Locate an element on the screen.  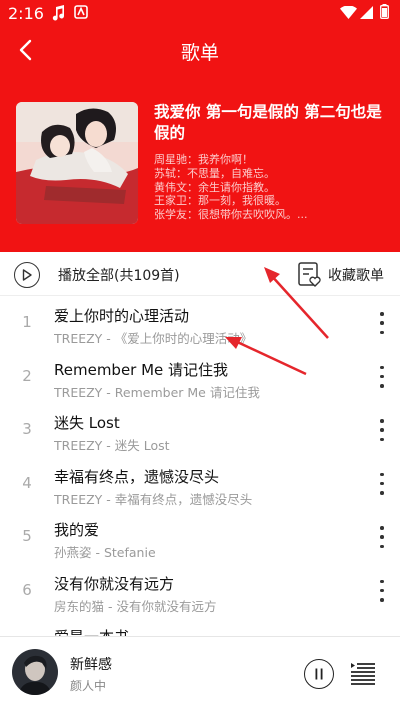
song-row: 7 爱是一本书 is located at coordinates (200, 626).